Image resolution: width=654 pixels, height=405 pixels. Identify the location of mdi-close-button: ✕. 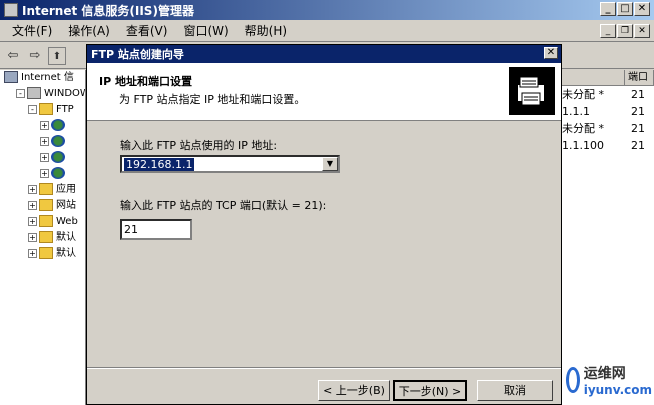
(642, 31).